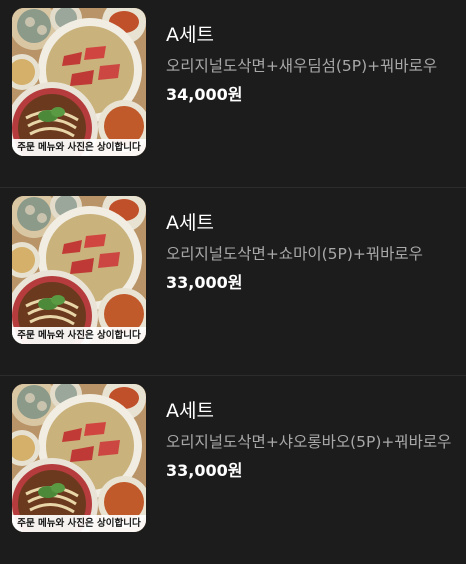 The width and height of the screenshot is (466, 564). Describe the element at coordinates (302, 66) in the screenshot. I see `menu-item-description: 오리지널도삭면+새우딤섬(5P)+꿔바로우` at that location.